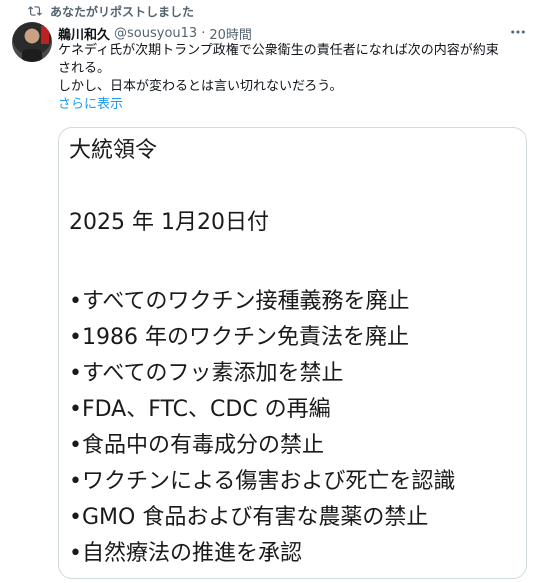  I want to click on author-handle: @sousyou13, so click(155, 33).